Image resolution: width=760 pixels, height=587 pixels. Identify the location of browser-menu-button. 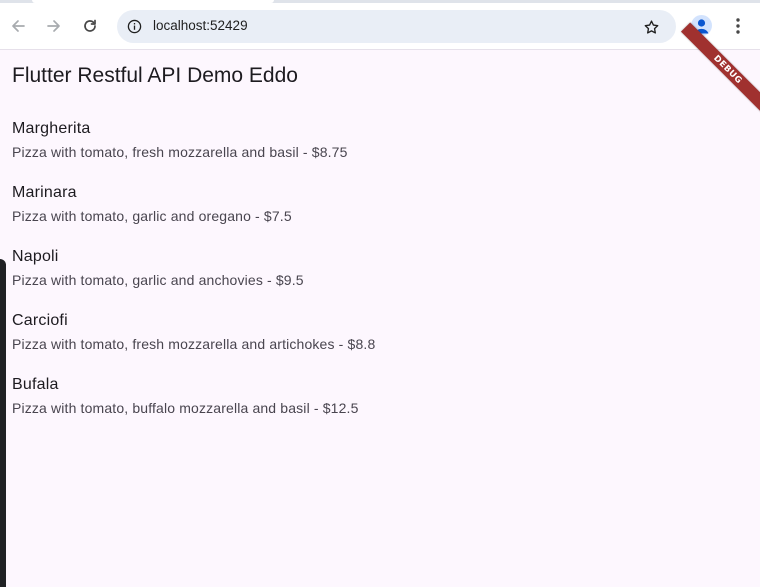
(738, 26).